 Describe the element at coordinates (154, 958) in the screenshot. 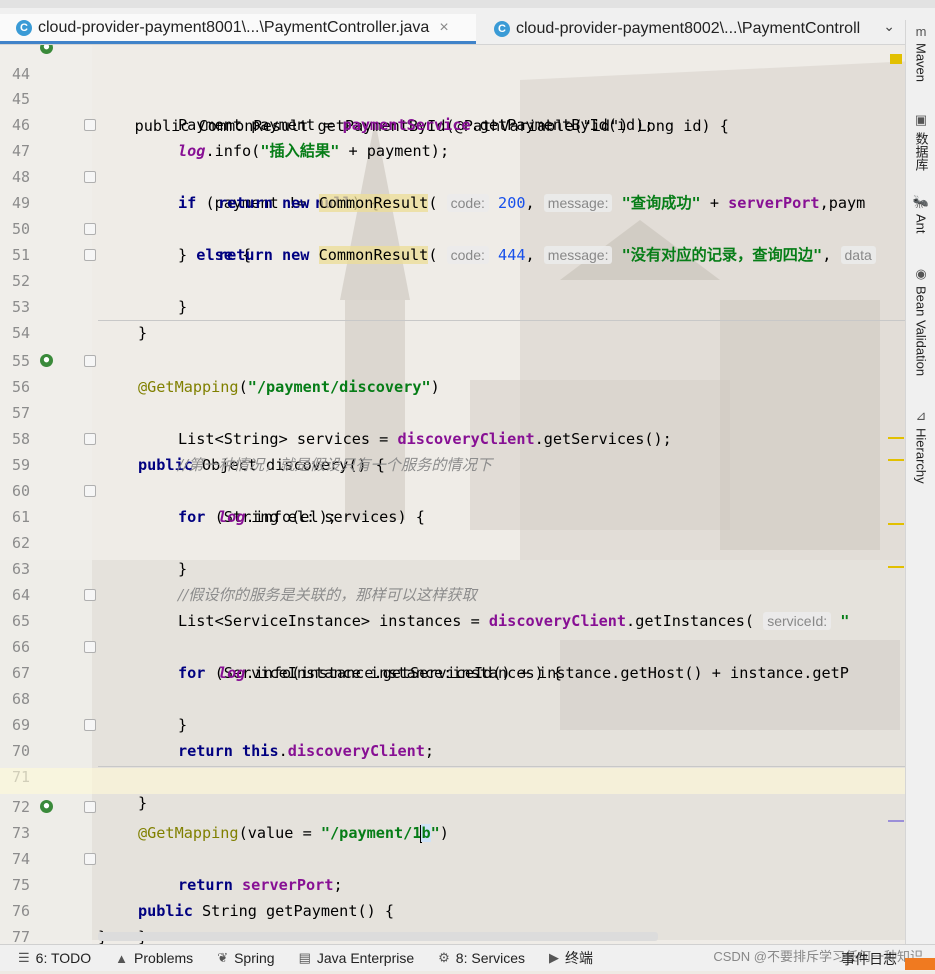

I see `problems-tool-button: ▲ Problems` at that location.